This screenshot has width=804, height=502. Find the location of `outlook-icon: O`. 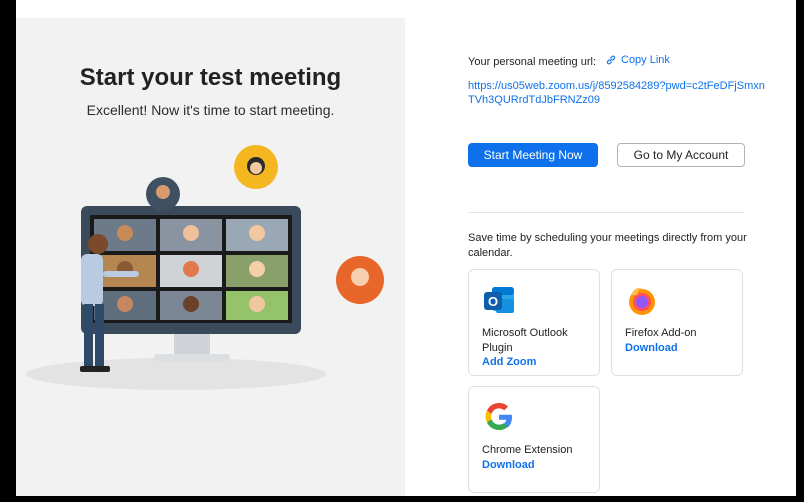

outlook-icon: O is located at coordinates (499, 300).